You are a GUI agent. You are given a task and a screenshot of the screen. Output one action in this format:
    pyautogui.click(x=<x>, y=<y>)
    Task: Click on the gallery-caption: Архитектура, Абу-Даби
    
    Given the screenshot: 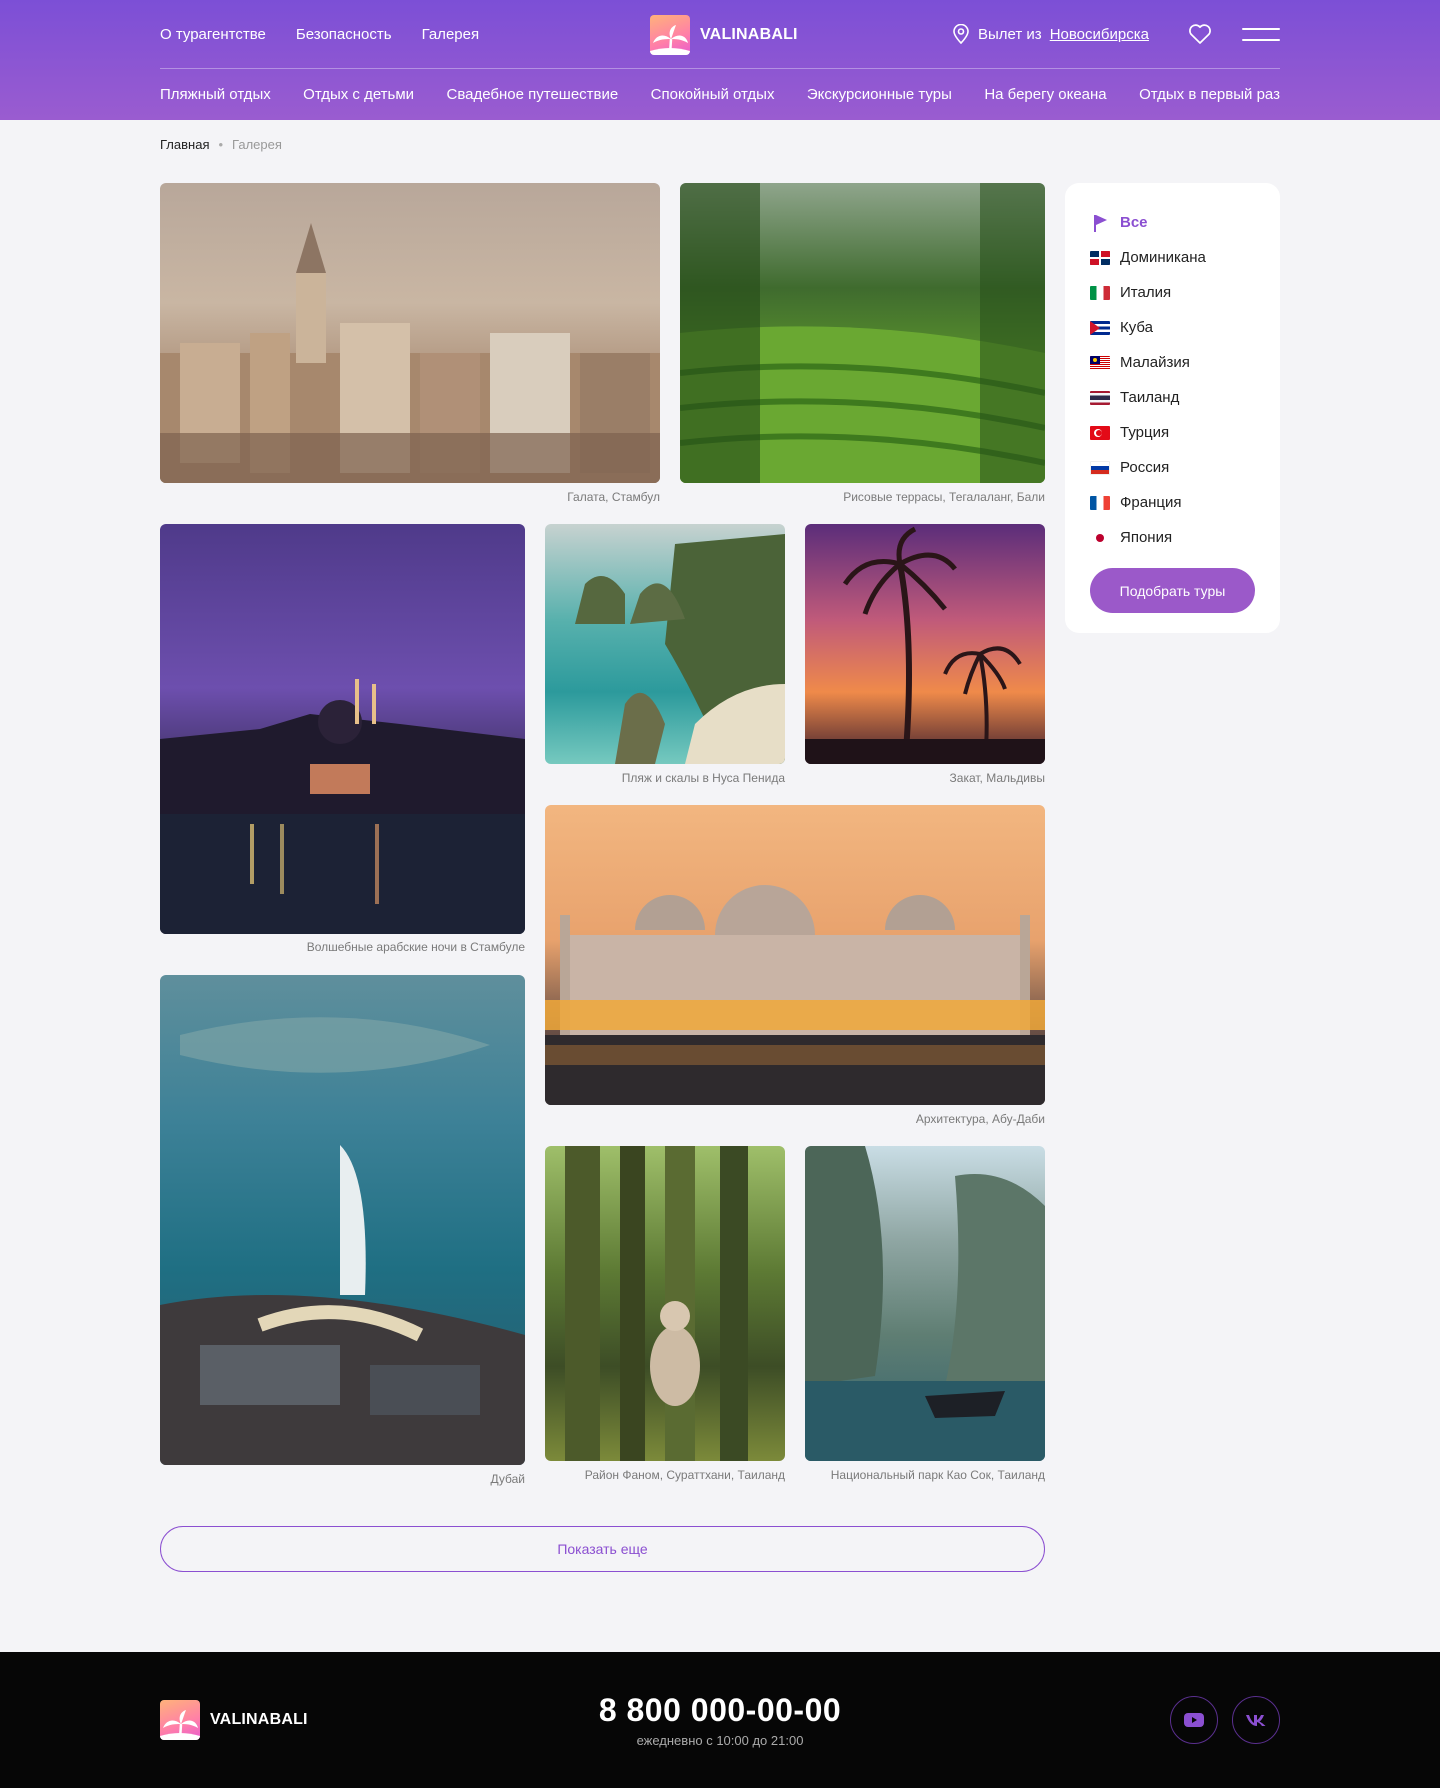 What is the action you would take?
    pyautogui.click(x=980, y=1119)
    